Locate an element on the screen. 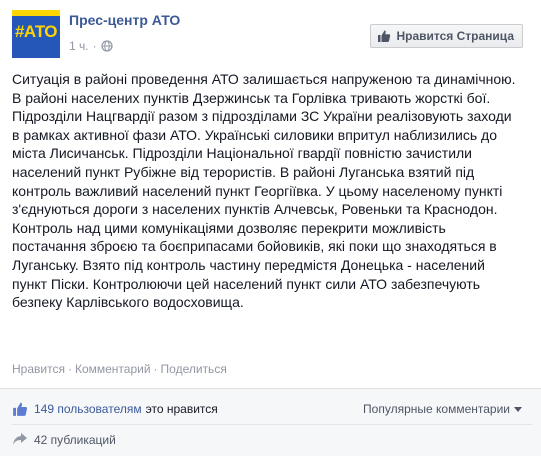 The width and height of the screenshot is (541, 456). like-action-link: Нравится is located at coordinates (38, 369).